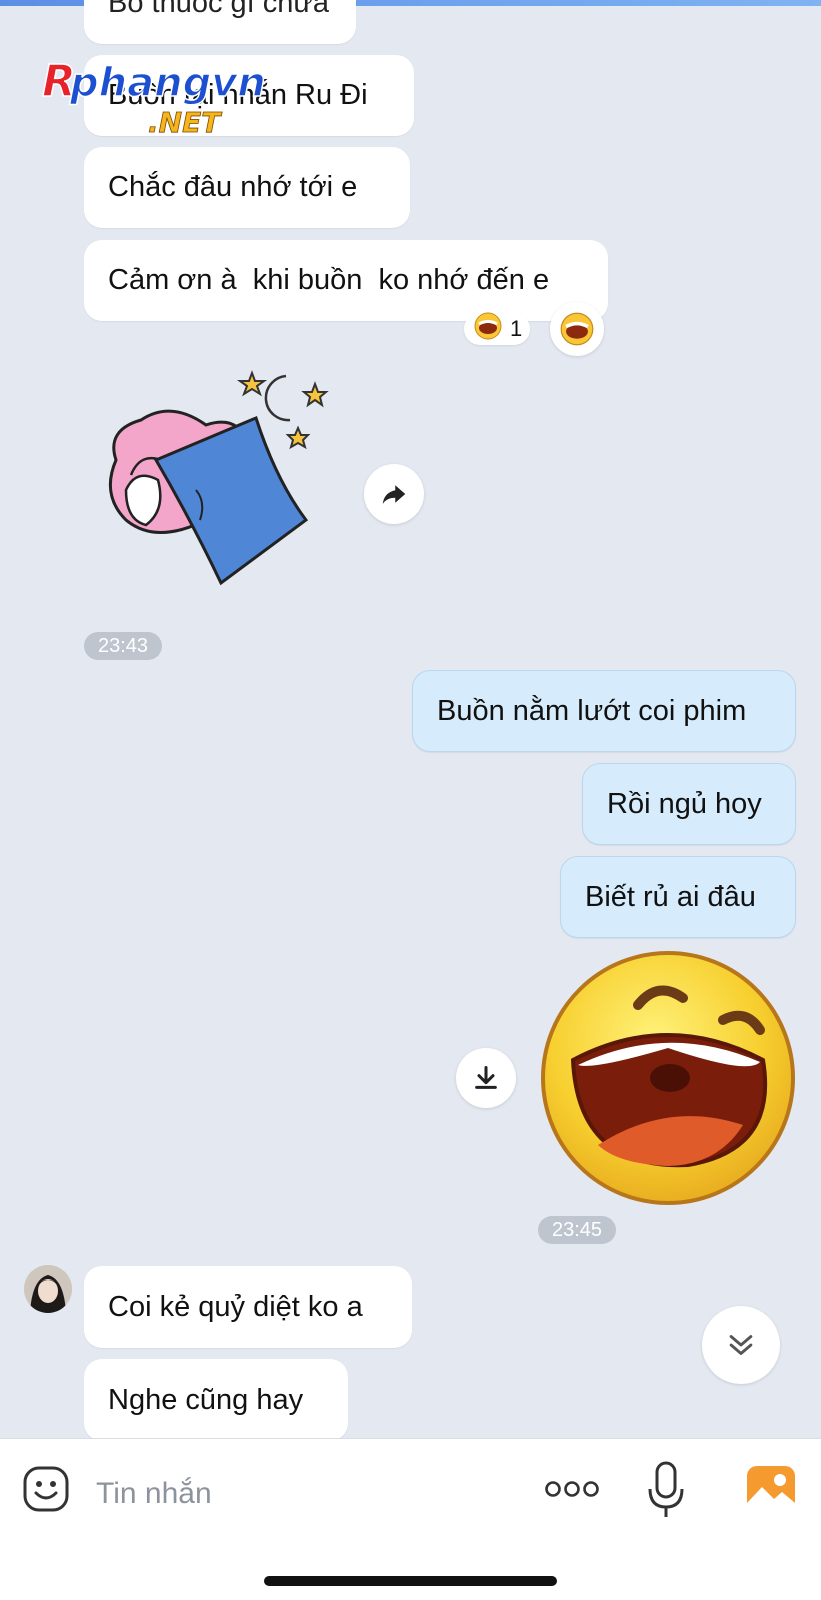  I want to click on svg-text: .NET, so click(185, 121).